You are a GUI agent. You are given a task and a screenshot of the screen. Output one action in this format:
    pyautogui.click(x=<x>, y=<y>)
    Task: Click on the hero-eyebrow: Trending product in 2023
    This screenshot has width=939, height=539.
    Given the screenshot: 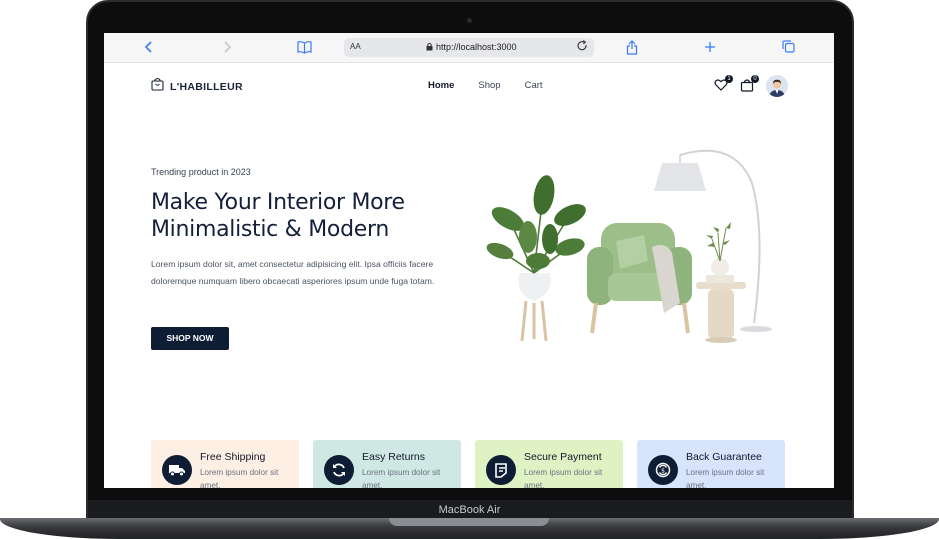 What is the action you would take?
    pyautogui.click(x=201, y=172)
    